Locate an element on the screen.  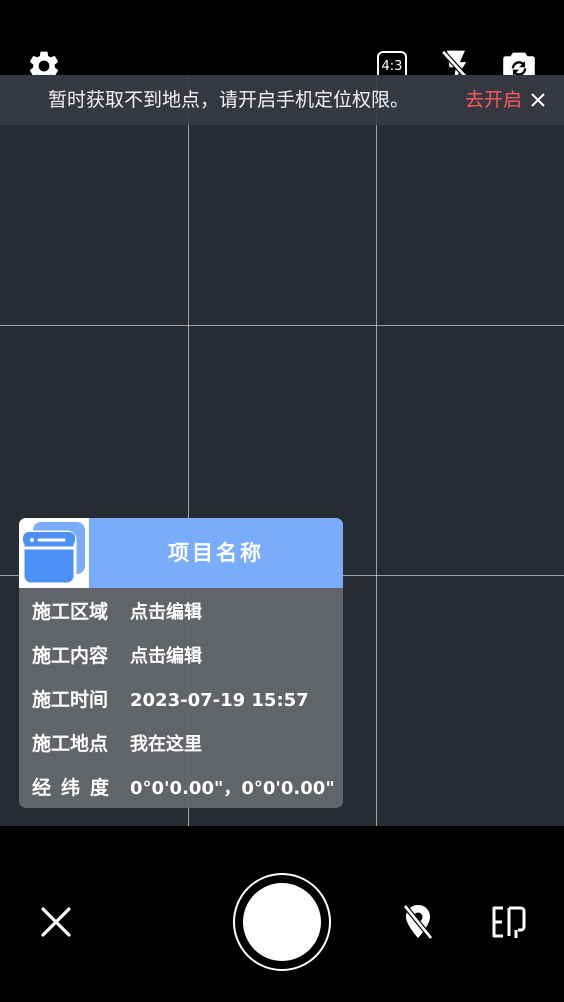
watermark-field-content: 施工内容 点击编辑 is located at coordinates (187, 656).